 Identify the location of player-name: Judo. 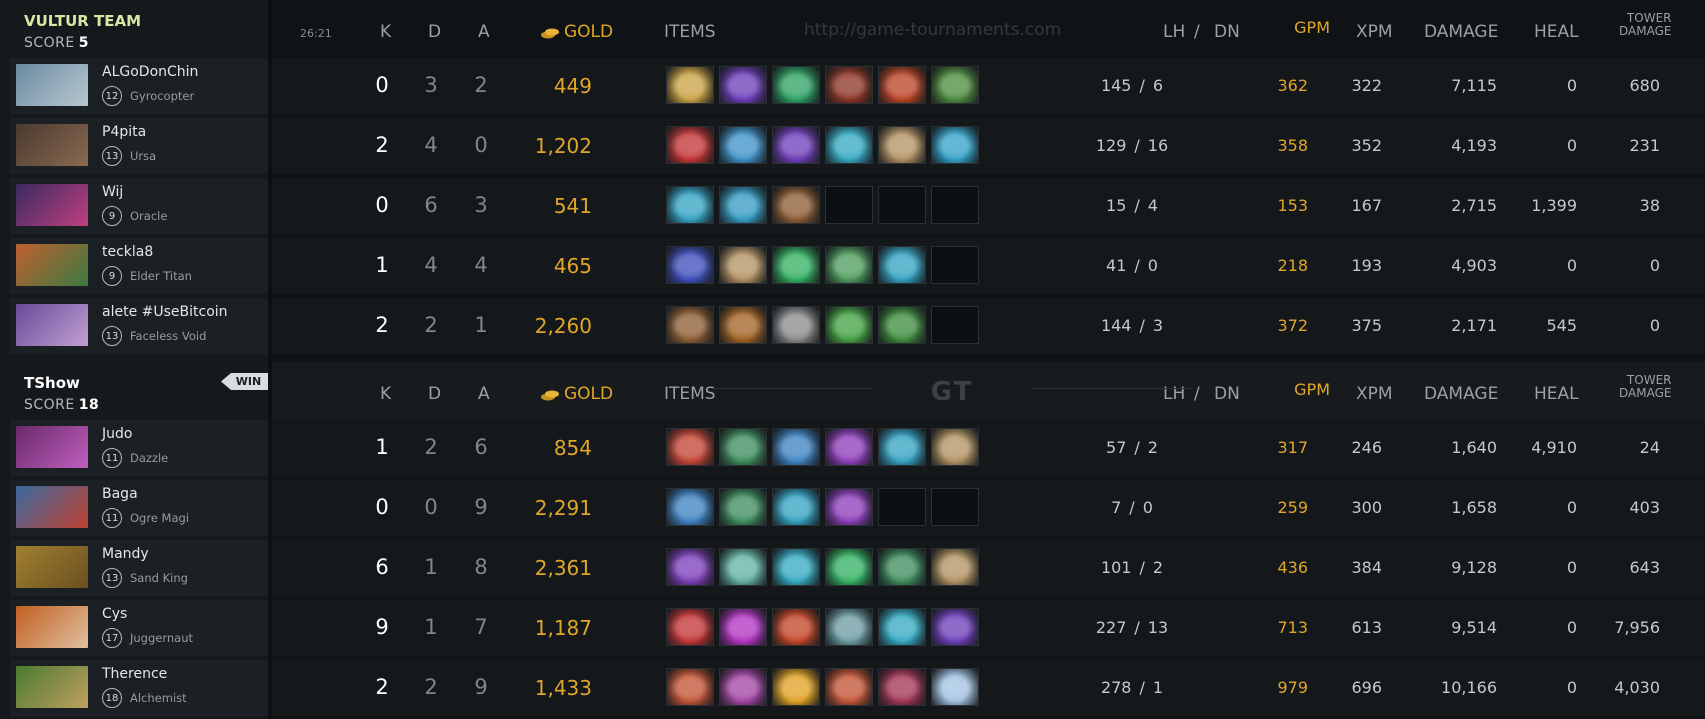
(117, 434).